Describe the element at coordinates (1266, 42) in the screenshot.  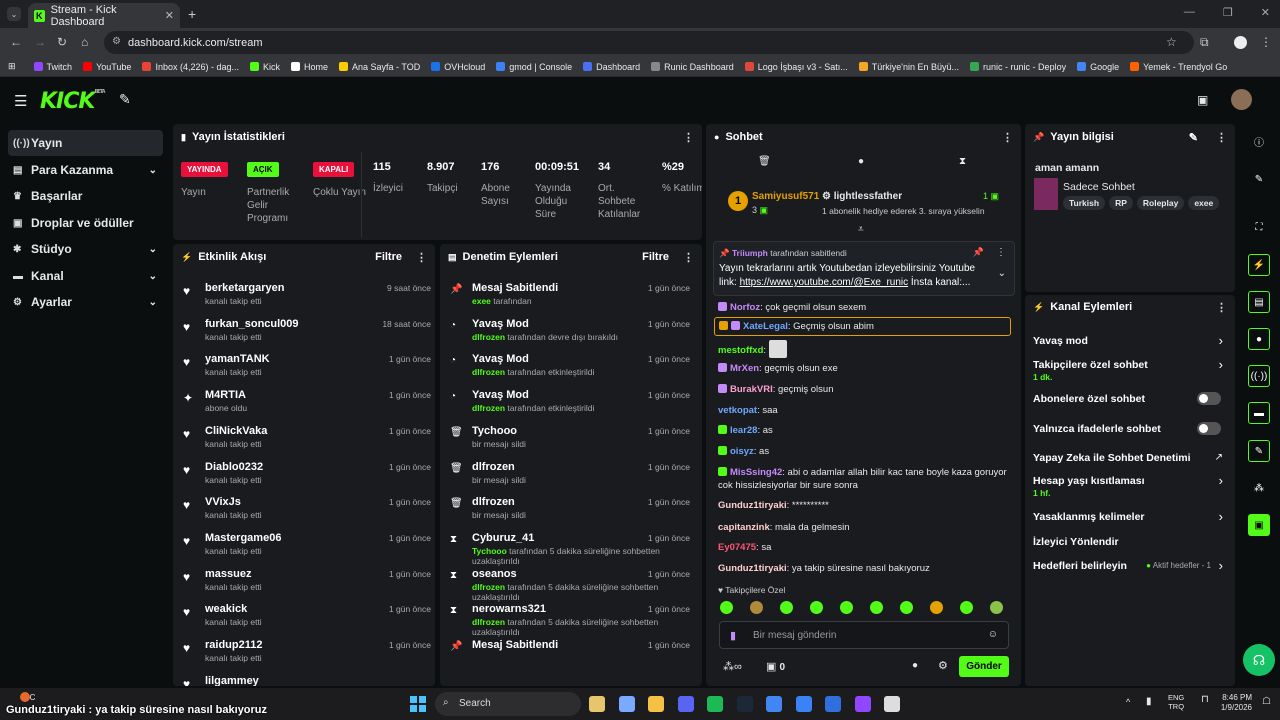
I see `menu-icon: ⋮` at that location.